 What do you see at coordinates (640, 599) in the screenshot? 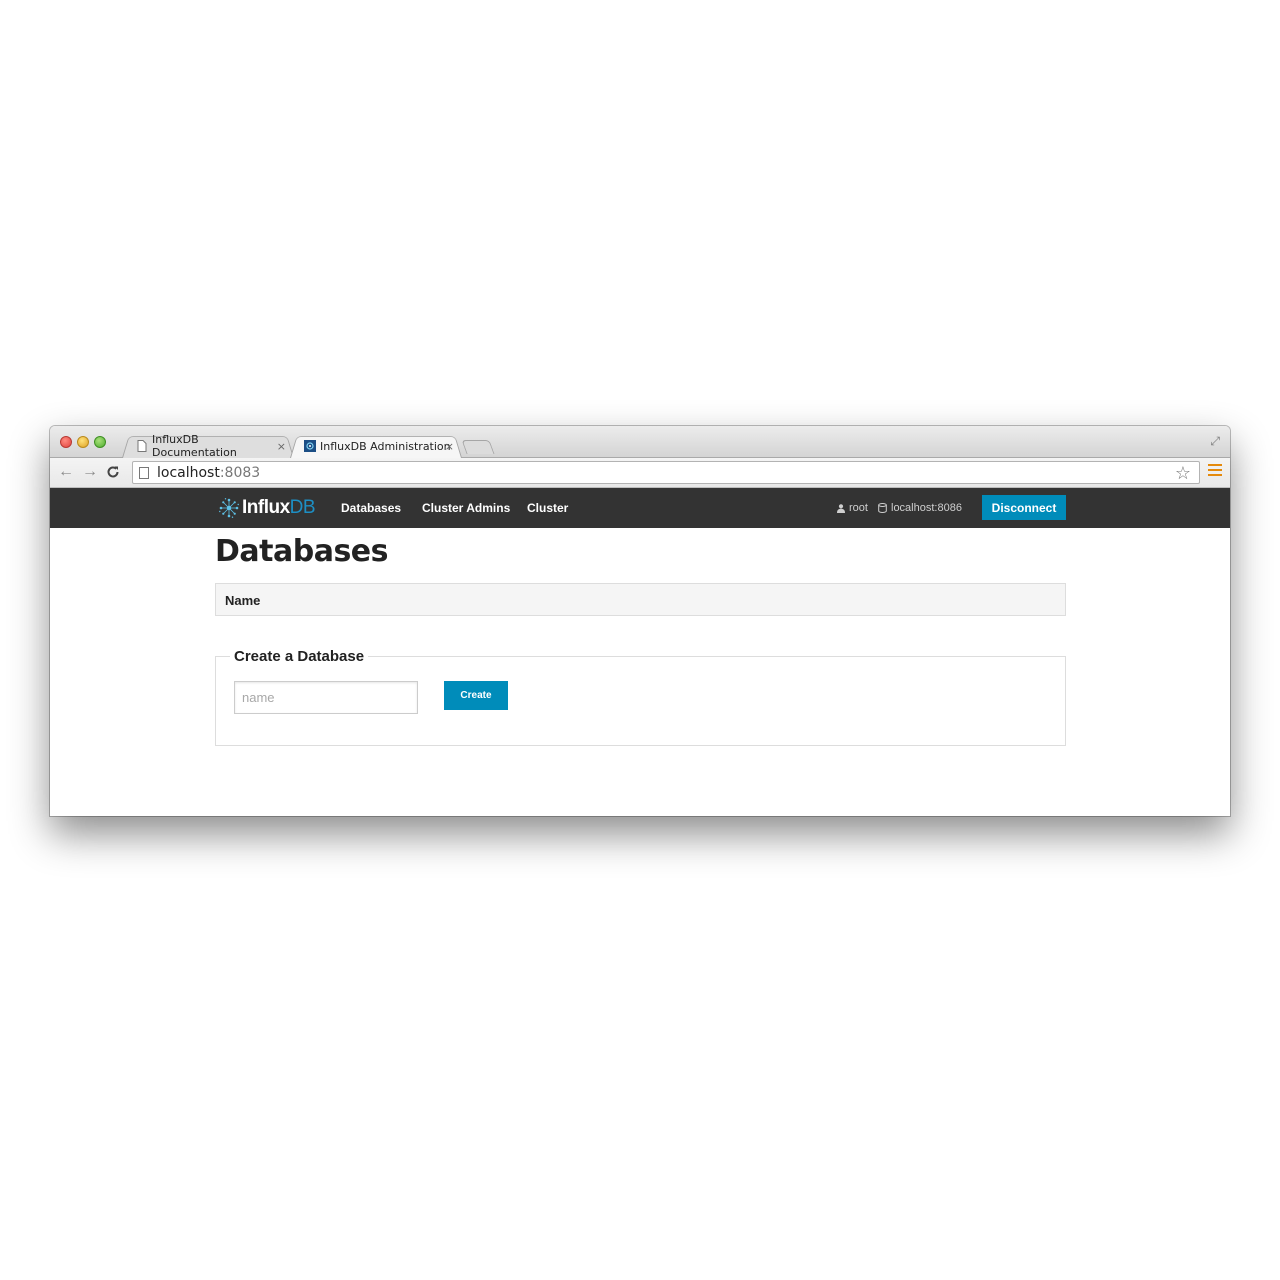
I see `databases-table-header: Name` at bounding box center [640, 599].